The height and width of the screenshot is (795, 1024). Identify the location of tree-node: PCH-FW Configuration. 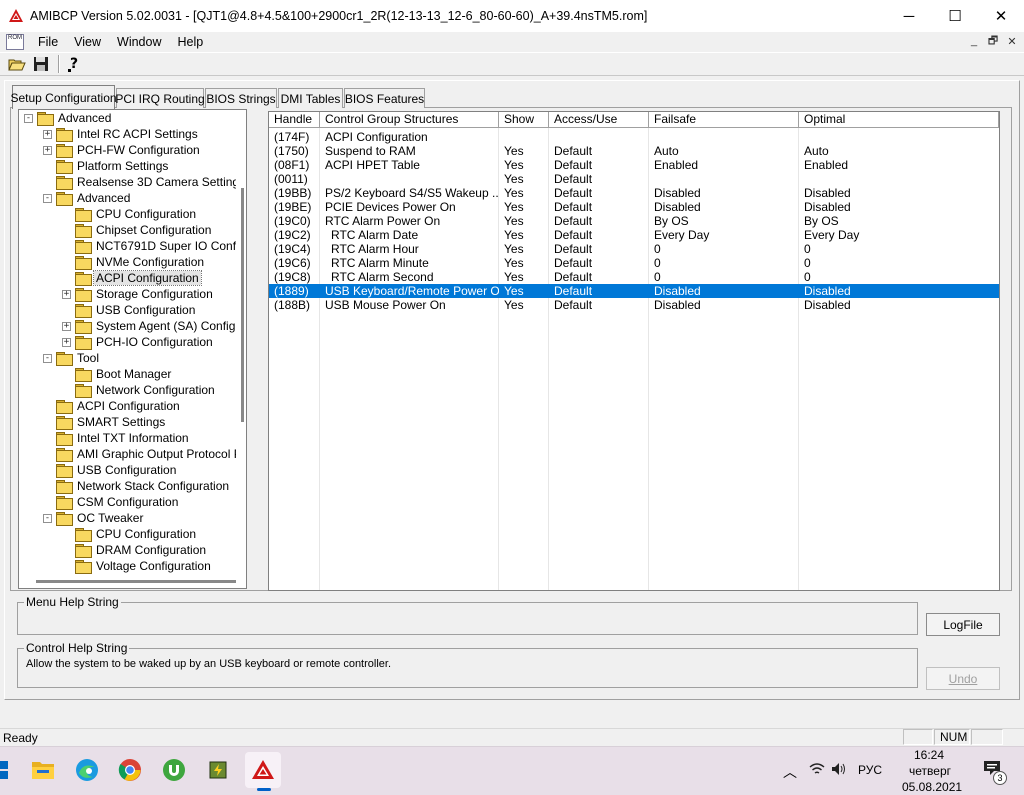
(129, 150).